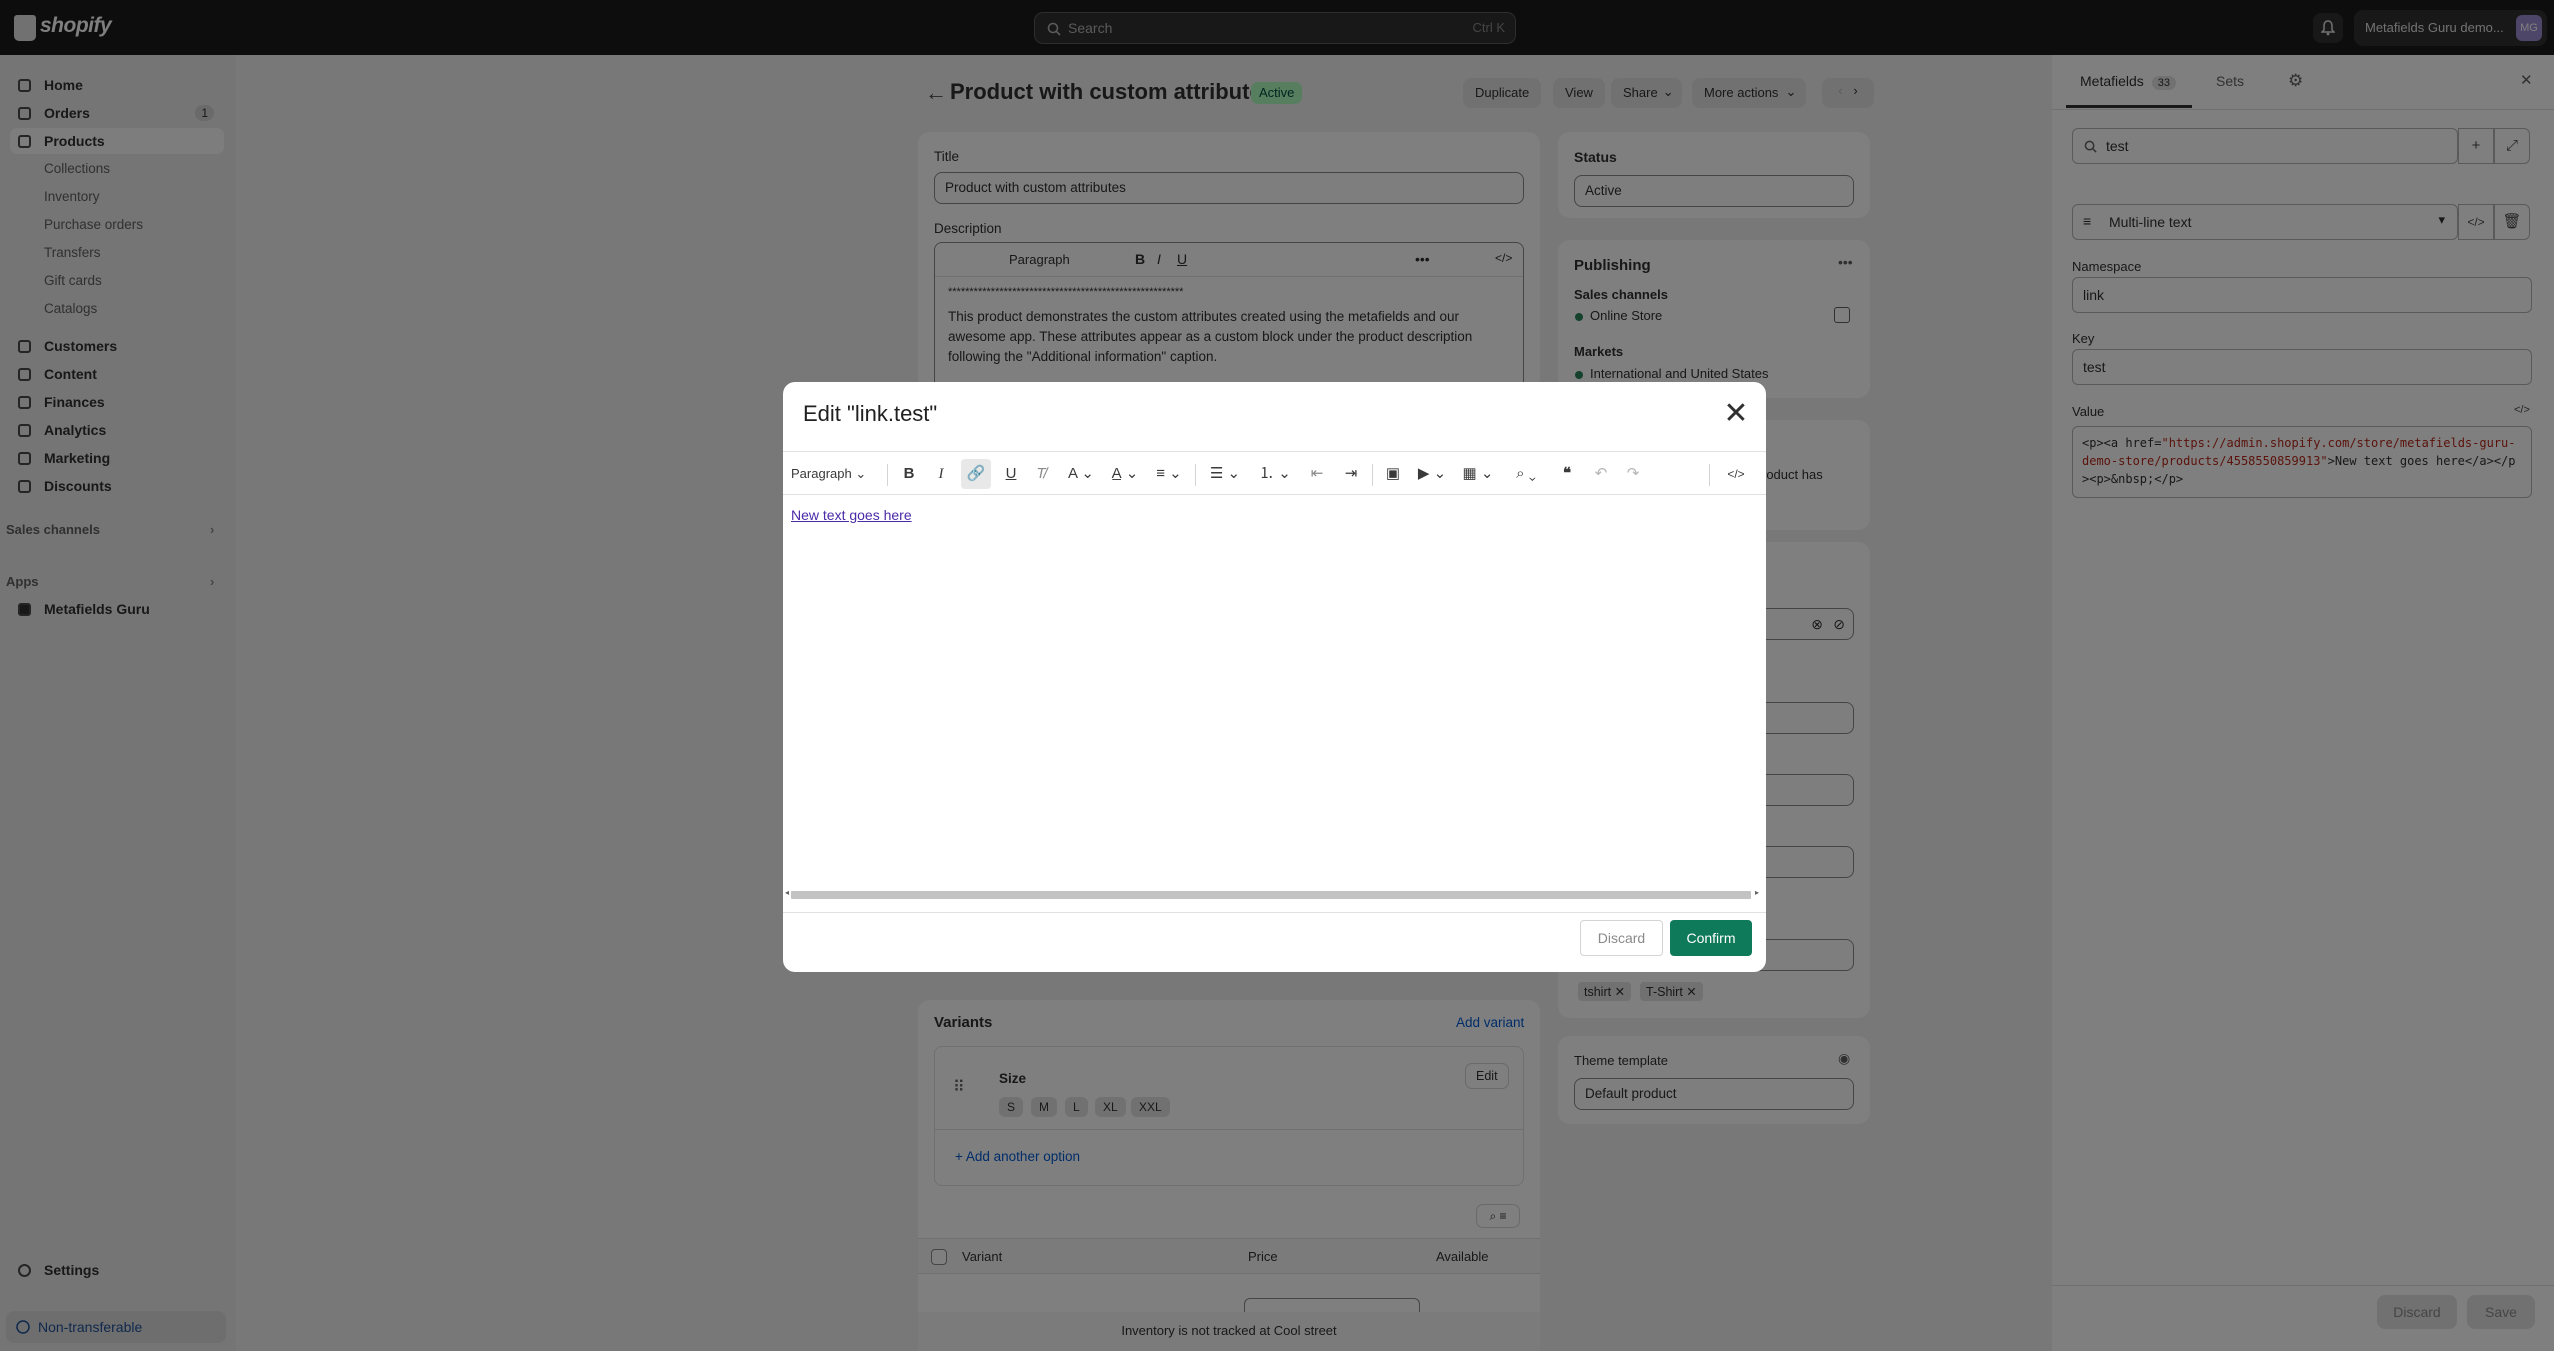 The image size is (2554, 1351). I want to click on find-replace-icon: ⌕ ⌄, so click(1526, 474).